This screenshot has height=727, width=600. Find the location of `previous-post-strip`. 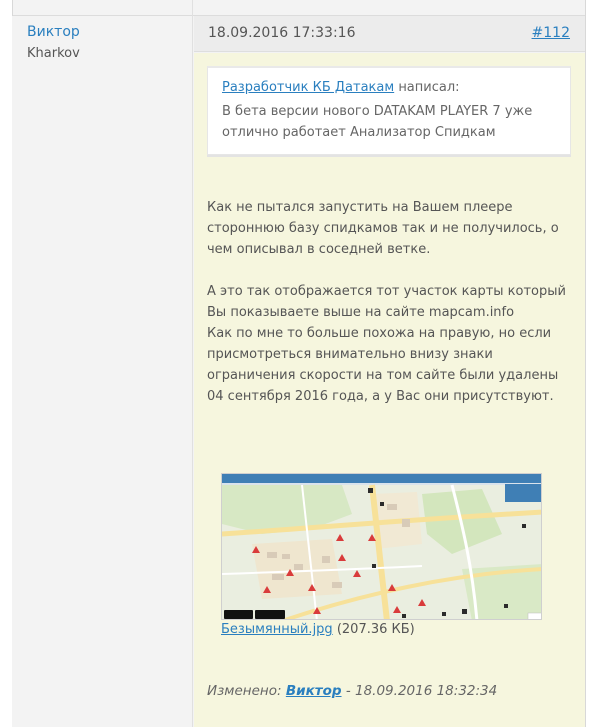

previous-post-strip is located at coordinates (299, 8).